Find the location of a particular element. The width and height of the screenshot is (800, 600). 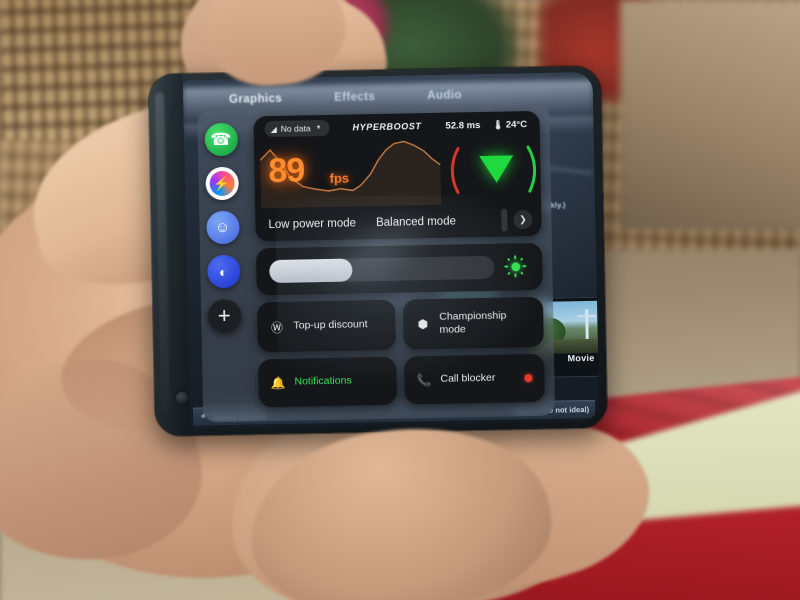

tile-notifications: 🔔 Notifications is located at coordinates (327, 382).